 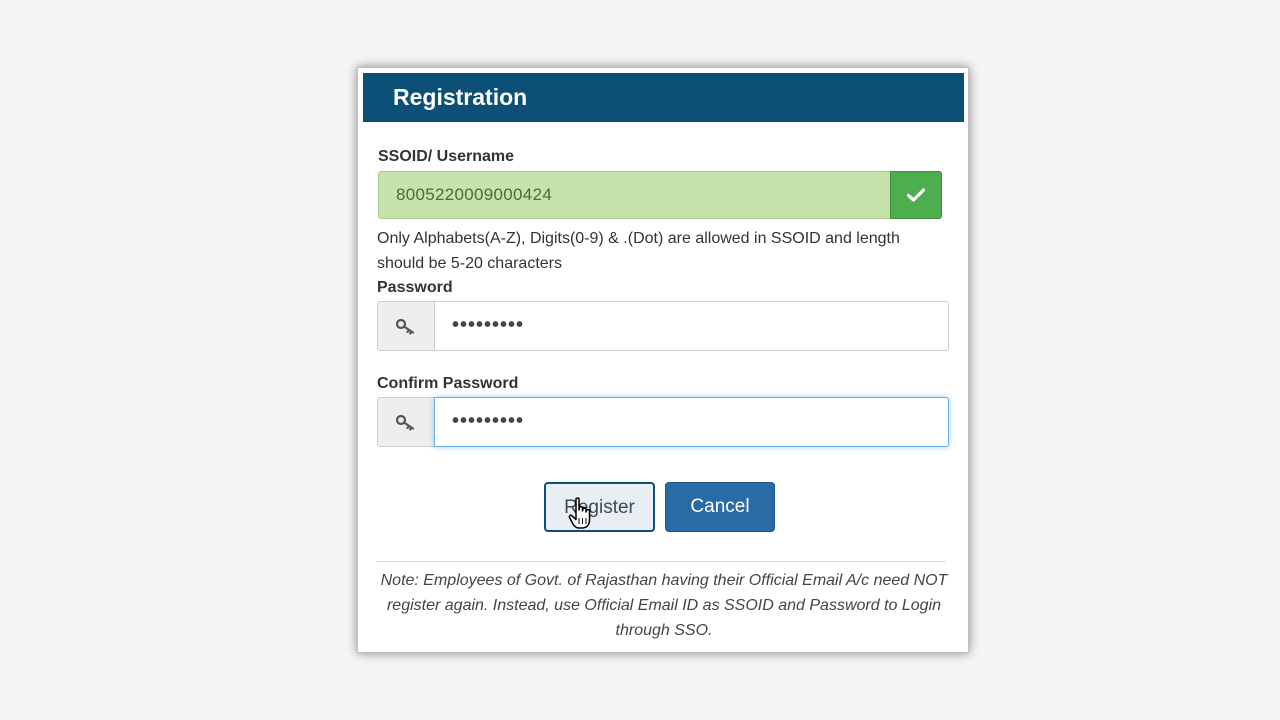 What do you see at coordinates (720, 507) in the screenshot?
I see `cancel-button: Cancel` at bounding box center [720, 507].